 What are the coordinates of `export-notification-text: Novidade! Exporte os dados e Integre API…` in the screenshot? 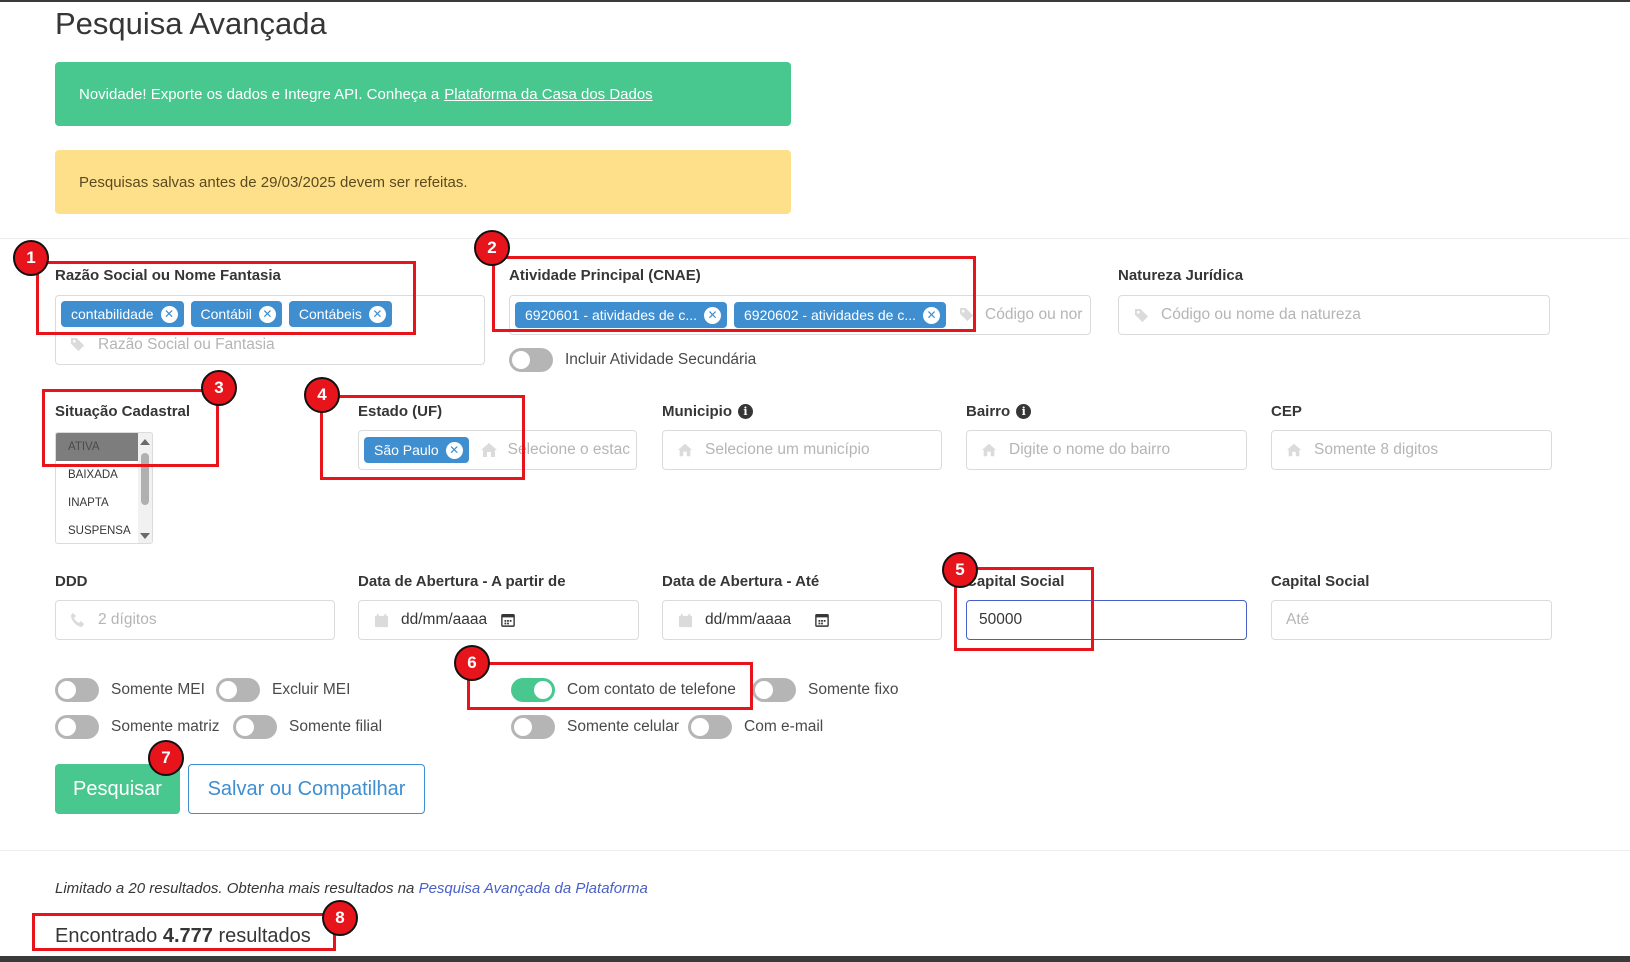 It's located at (259, 94).